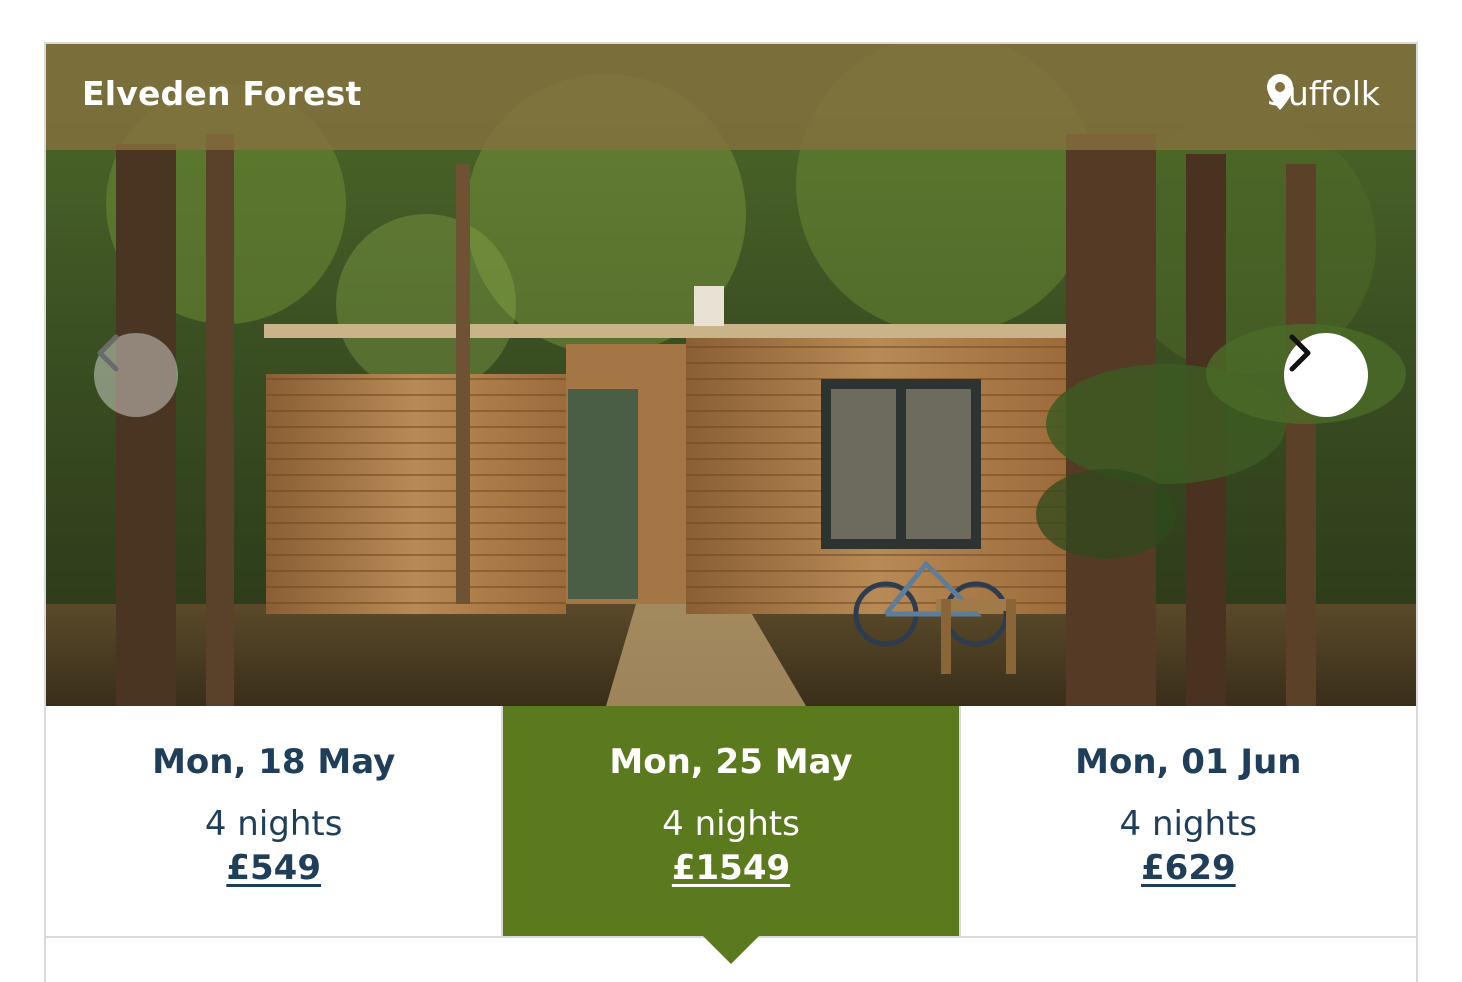 The height and width of the screenshot is (982, 1462). Describe the element at coordinates (273, 868) in the screenshot. I see `price-link: £549` at that location.